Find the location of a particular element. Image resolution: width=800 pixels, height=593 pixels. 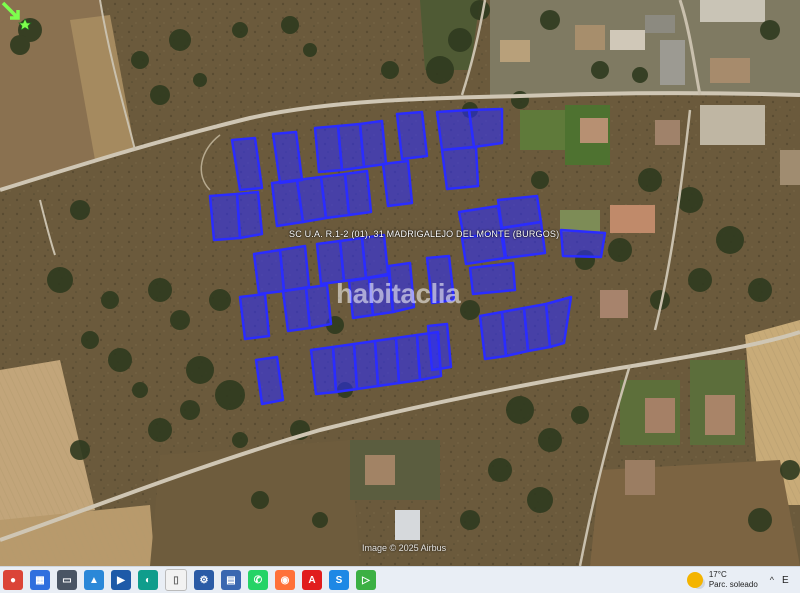

taskbar: ● ▦ ▭ ▲ ▶ ◐ ▯ ⚙ ▤ ✆ ◉ A S ▷ 17°C Parc. soleado ^ E is located at coordinates (400, 579).